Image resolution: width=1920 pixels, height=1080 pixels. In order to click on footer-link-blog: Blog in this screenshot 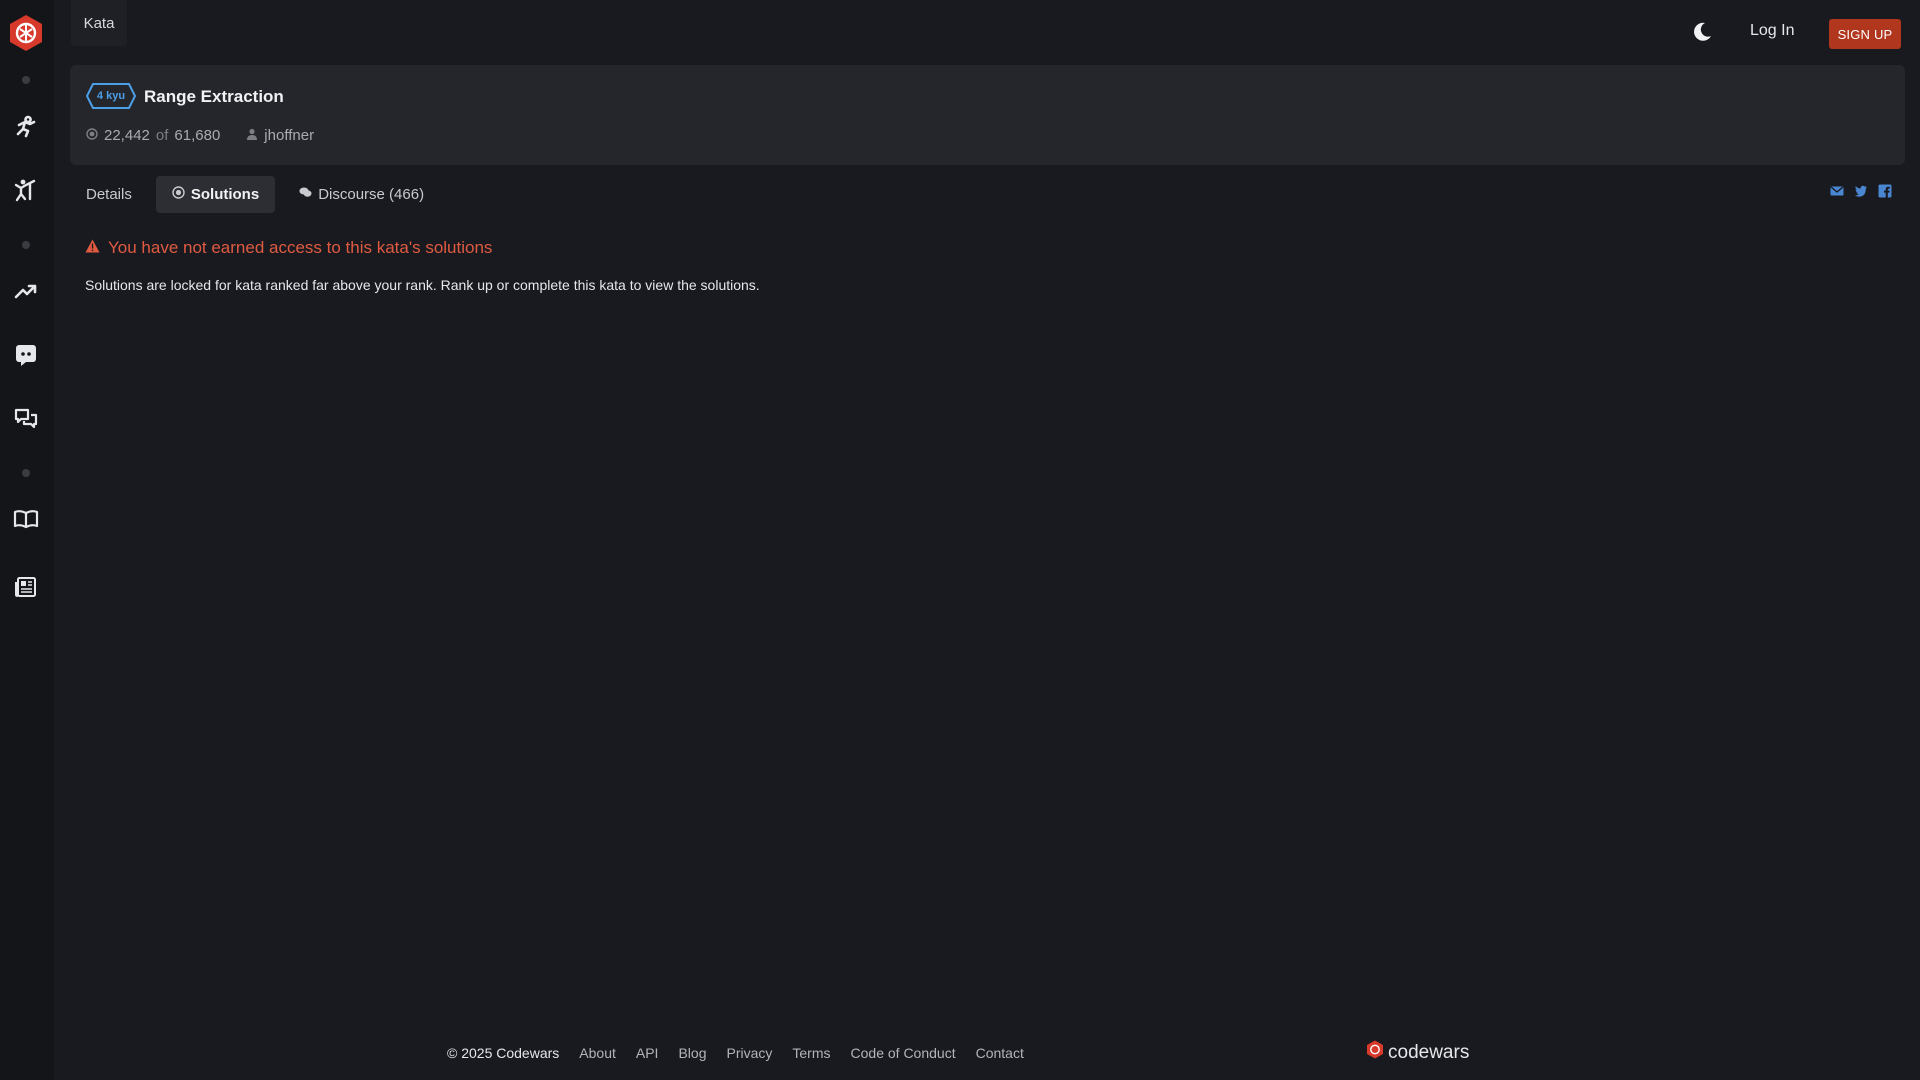, I will do `click(692, 1053)`.